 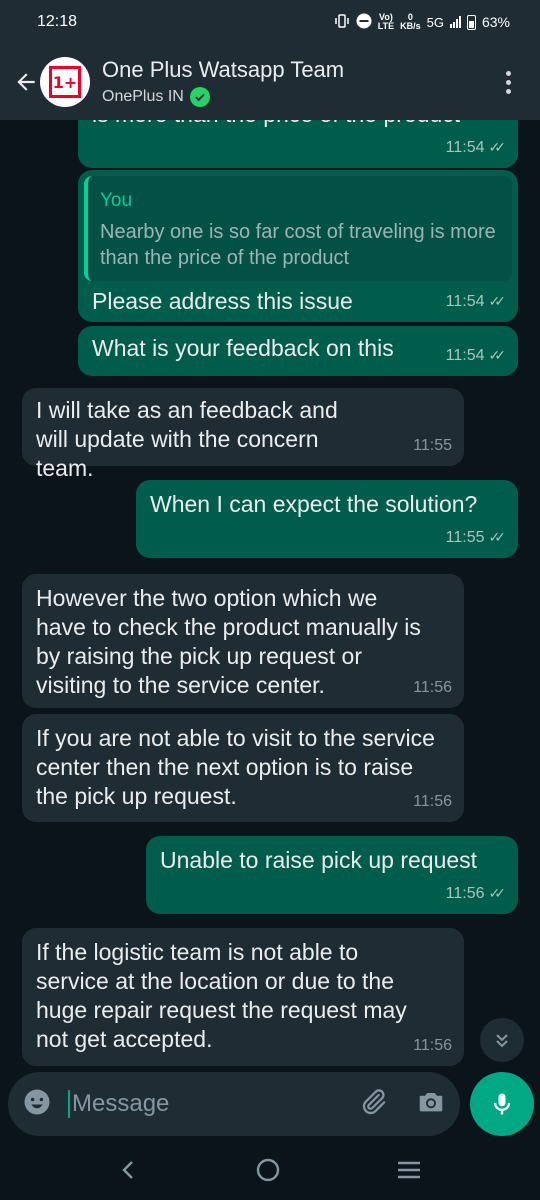 I want to click on contact-account: OnePlus IN, so click(x=143, y=96).